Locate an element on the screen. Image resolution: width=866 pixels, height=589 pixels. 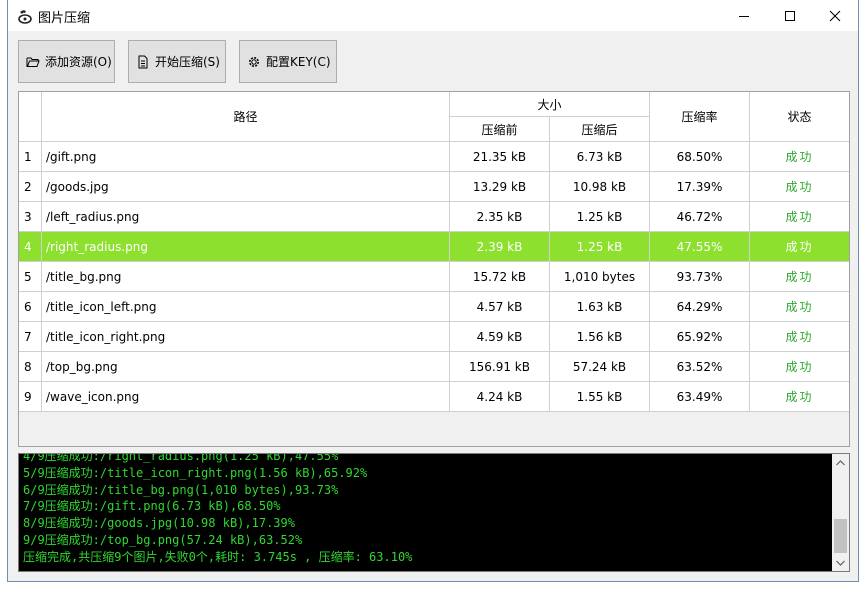
close-icon is located at coordinates (835, 15).